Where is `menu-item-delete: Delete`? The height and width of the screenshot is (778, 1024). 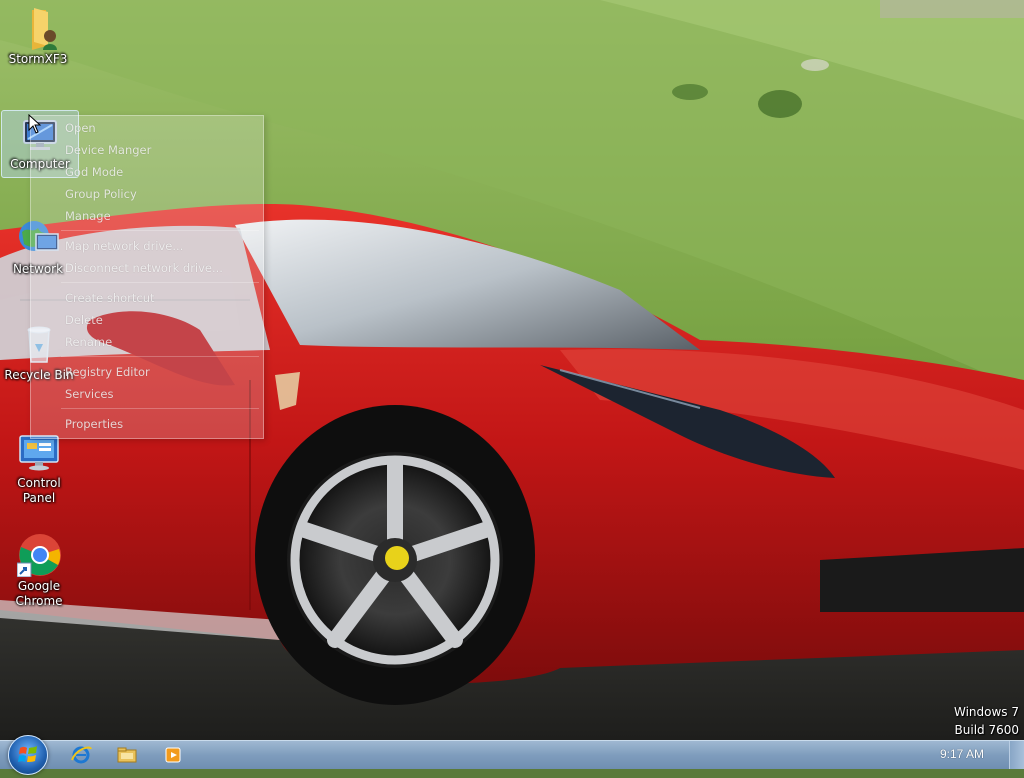 menu-item-delete: Delete is located at coordinates (84, 320).